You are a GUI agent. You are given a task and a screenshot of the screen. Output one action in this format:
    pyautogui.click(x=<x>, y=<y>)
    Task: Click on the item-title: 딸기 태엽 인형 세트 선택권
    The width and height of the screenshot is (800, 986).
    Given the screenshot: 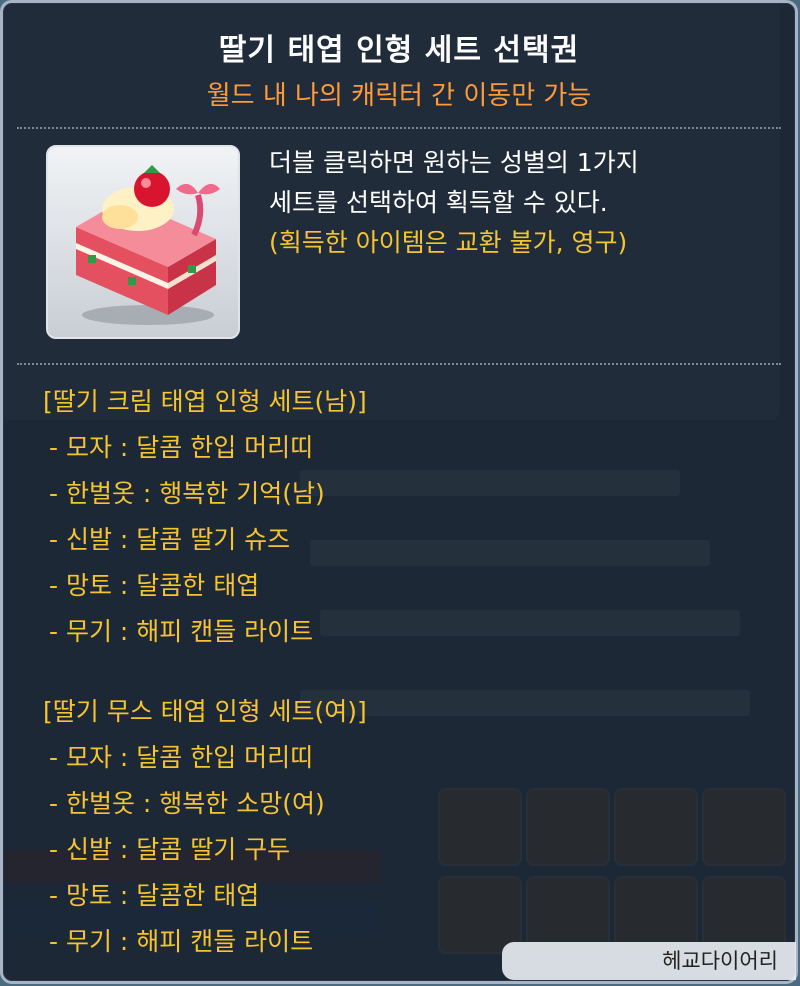 What is the action you would take?
    pyautogui.click(x=399, y=50)
    